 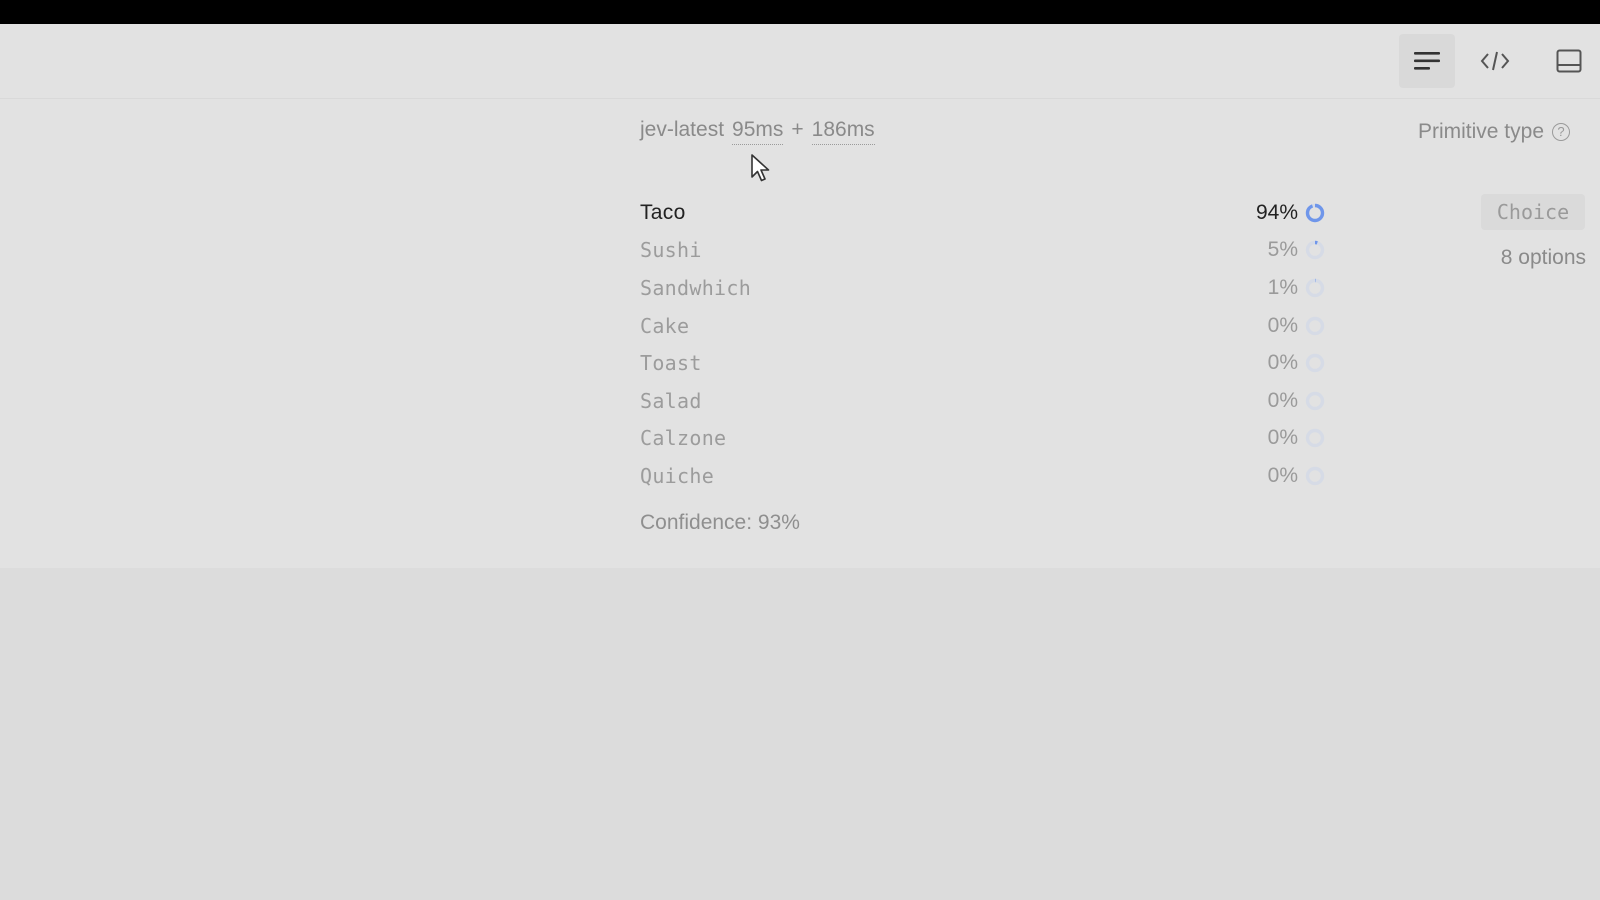 I want to click on result-row: Toast 0%, so click(x=983, y=363).